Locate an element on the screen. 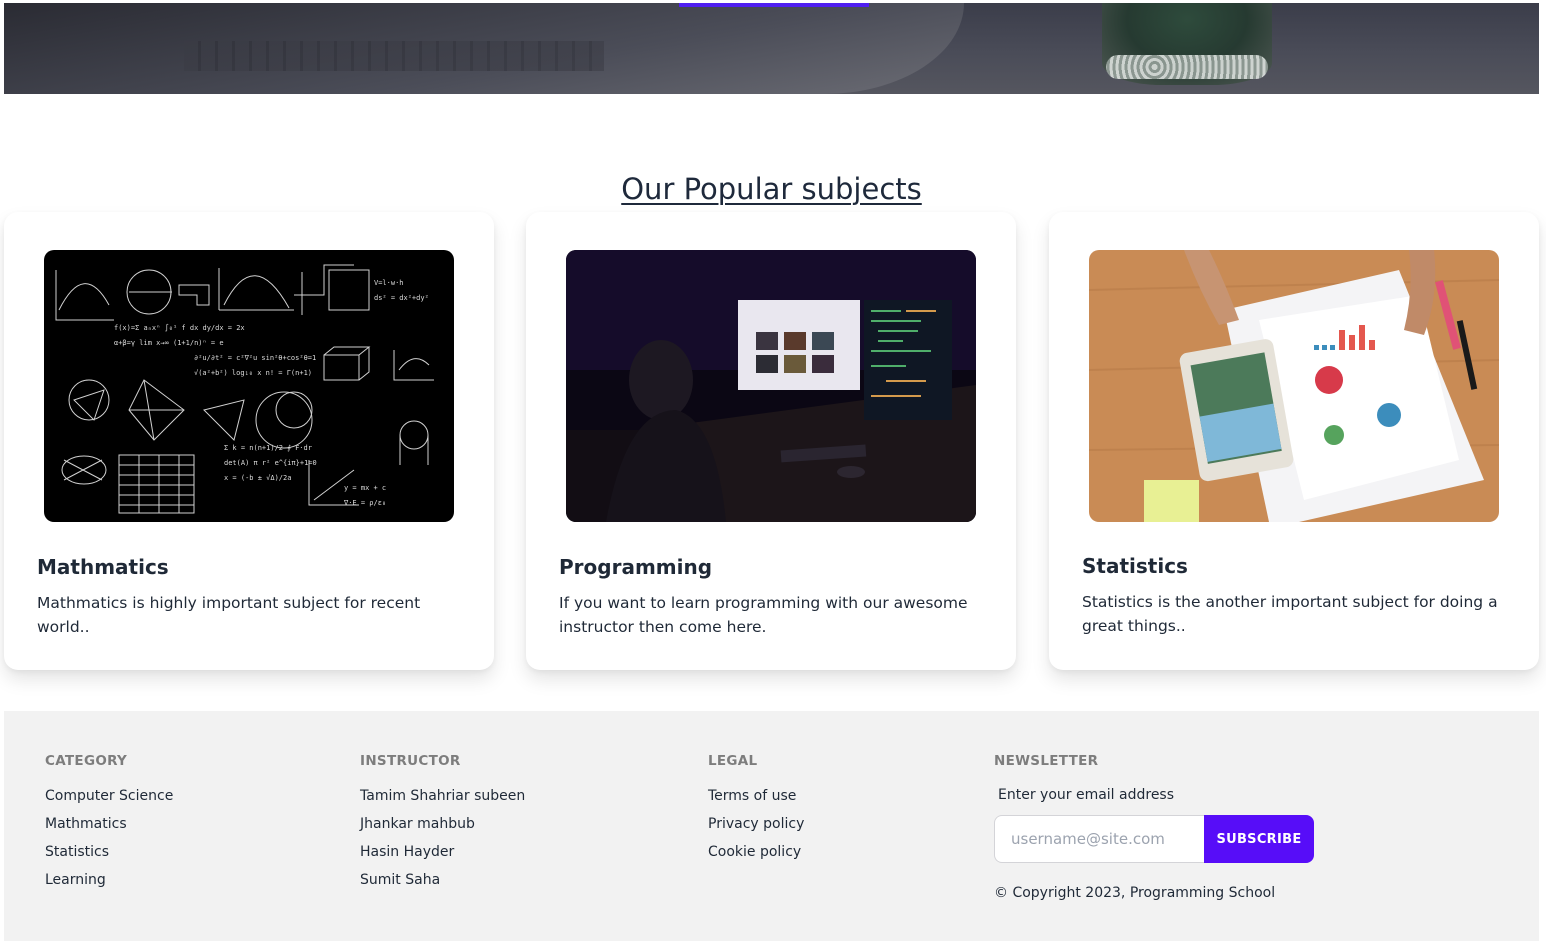 This screenshot has width=1546, height=941. svg-text: √(a²+b²) log₁₀ x n! = Γ(n+1) is located at coordinates (253, 373).